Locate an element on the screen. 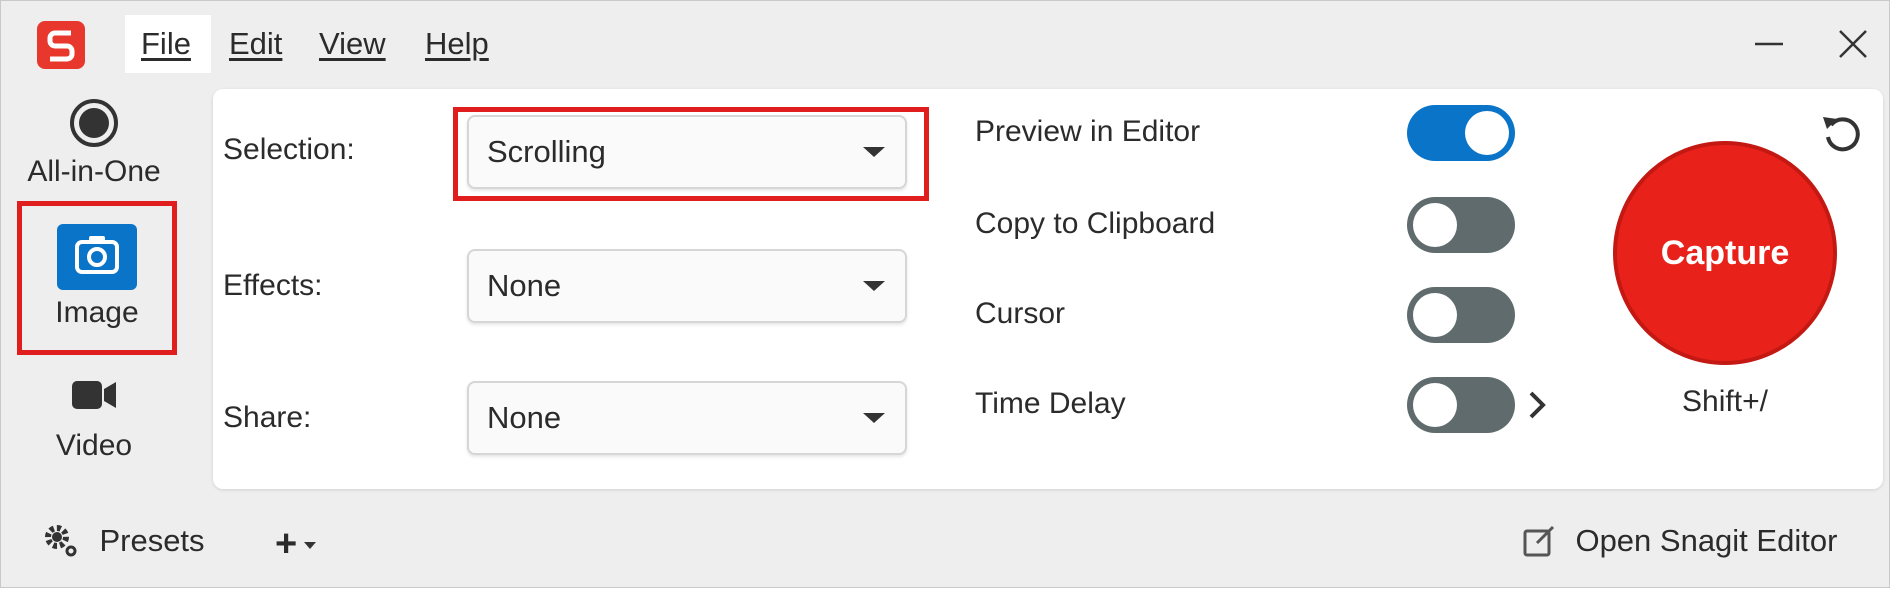 Image resolution: width=1892 pixels, height=590 pixels. reset-button is located at coordinates (1842, 134).